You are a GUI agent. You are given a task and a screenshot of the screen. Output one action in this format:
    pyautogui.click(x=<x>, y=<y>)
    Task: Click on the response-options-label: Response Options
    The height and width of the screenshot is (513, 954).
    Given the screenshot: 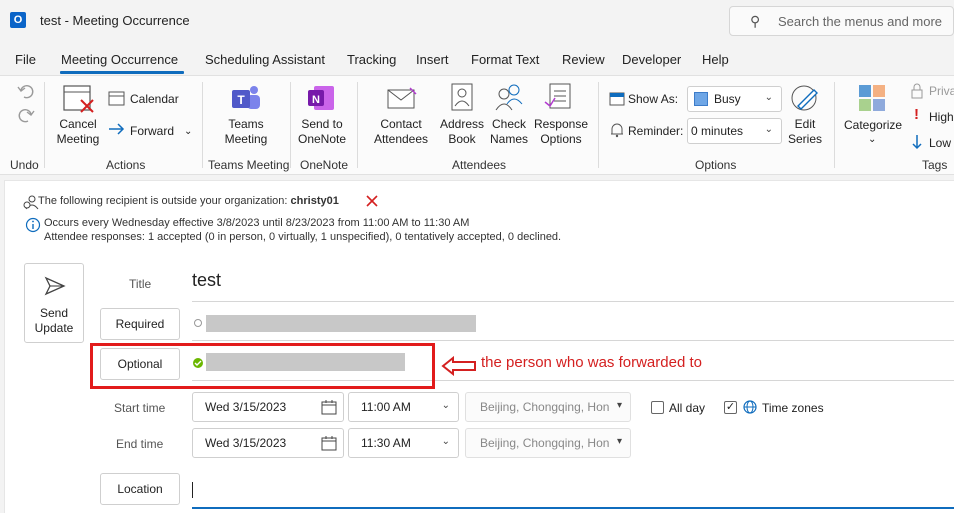 What is the action you would take?
    pyautogui.click(x=561, y=131)
    